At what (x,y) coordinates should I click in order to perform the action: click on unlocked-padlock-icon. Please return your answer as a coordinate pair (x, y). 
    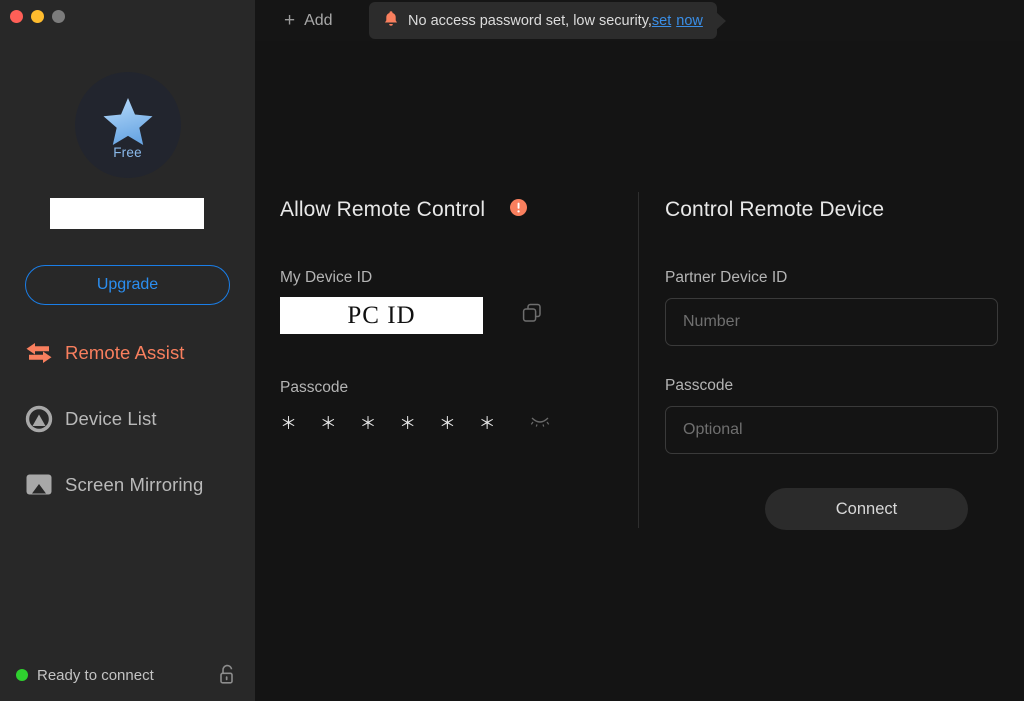
    Looking at the image, I should click on (227, 675).